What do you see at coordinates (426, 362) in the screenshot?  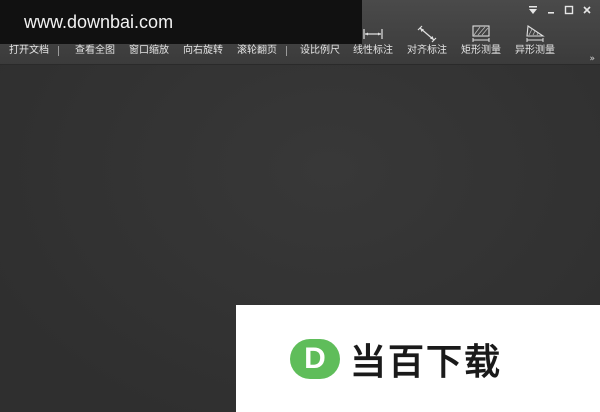 I see `brand-name: 当百下载` at bounding box center [426, 362].